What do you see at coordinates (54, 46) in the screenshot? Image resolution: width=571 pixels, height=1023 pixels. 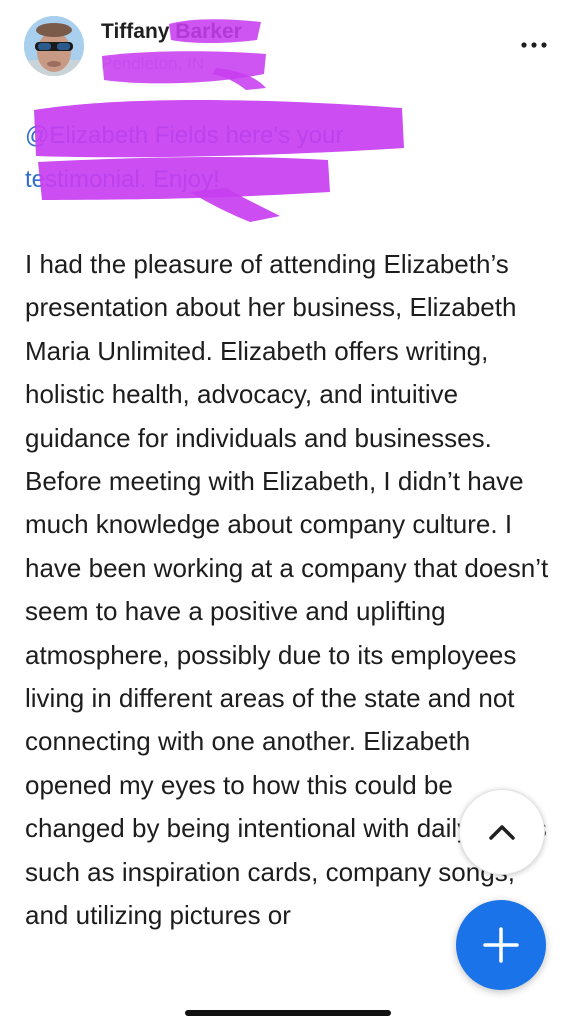 I see `avatar` at bounding box center [54, 46].